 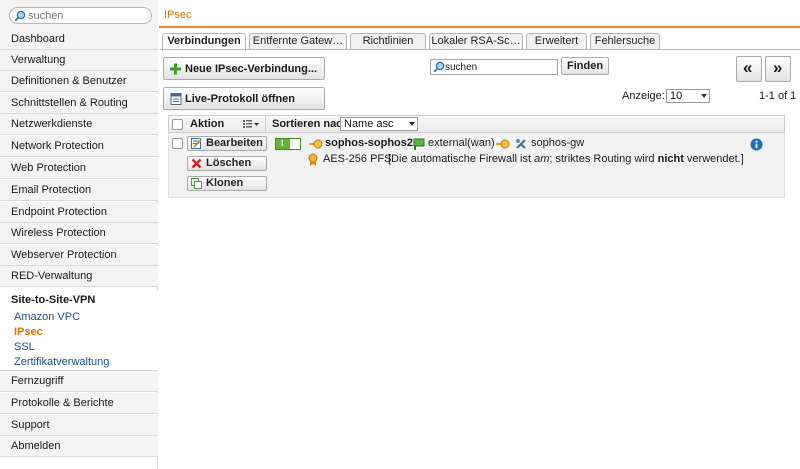 What do you see at coordinates (52, 276) in the screenshot?
I see `nav-label: RED-Verwaltung` at bounding box center [52, 276].